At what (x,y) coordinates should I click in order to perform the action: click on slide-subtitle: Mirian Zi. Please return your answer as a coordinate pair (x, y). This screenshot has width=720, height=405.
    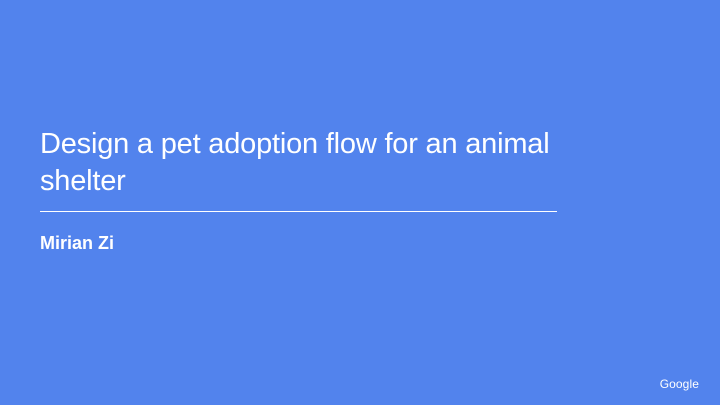
    Looking at the image, I should click on (77, 243).